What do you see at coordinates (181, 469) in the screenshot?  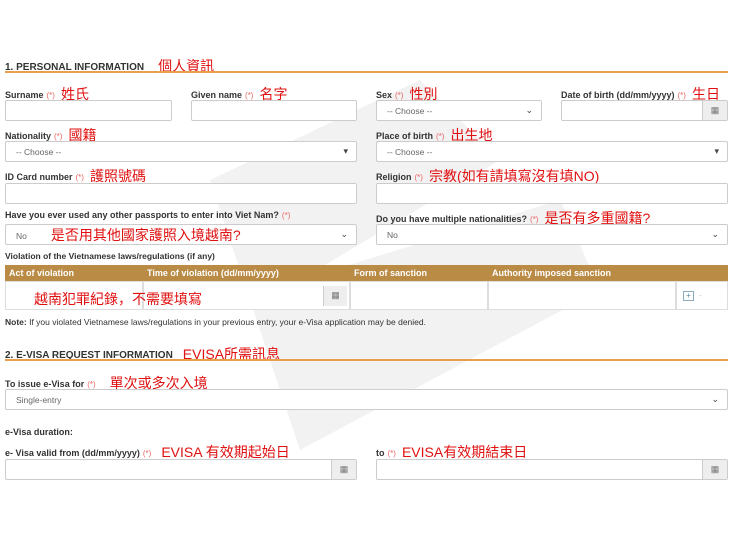 I see `valid-from-input: ▦` at bounding box center [181, 469].